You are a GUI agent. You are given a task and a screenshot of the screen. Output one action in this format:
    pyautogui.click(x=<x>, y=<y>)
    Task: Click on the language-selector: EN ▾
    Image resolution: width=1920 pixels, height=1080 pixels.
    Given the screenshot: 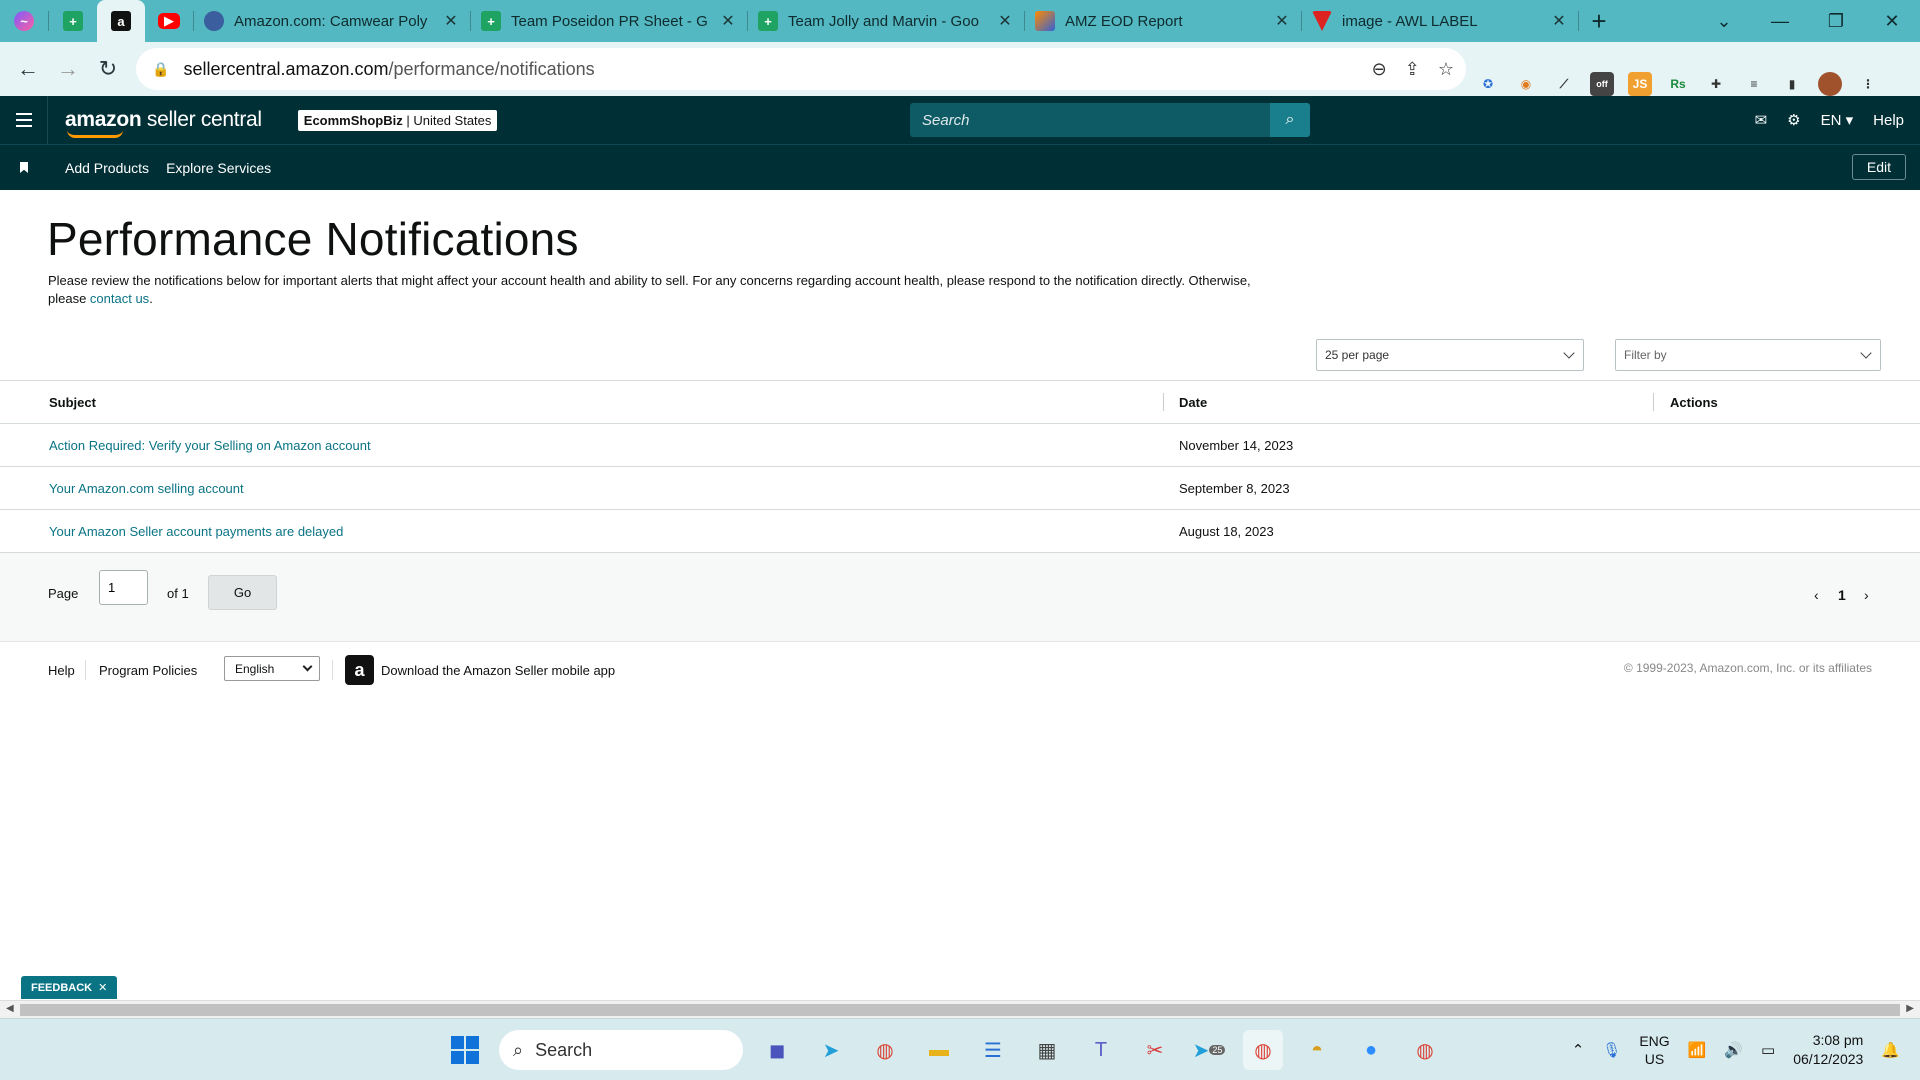 What is the action you would take?
    pyautogui.click(x=1837, y=120)
    